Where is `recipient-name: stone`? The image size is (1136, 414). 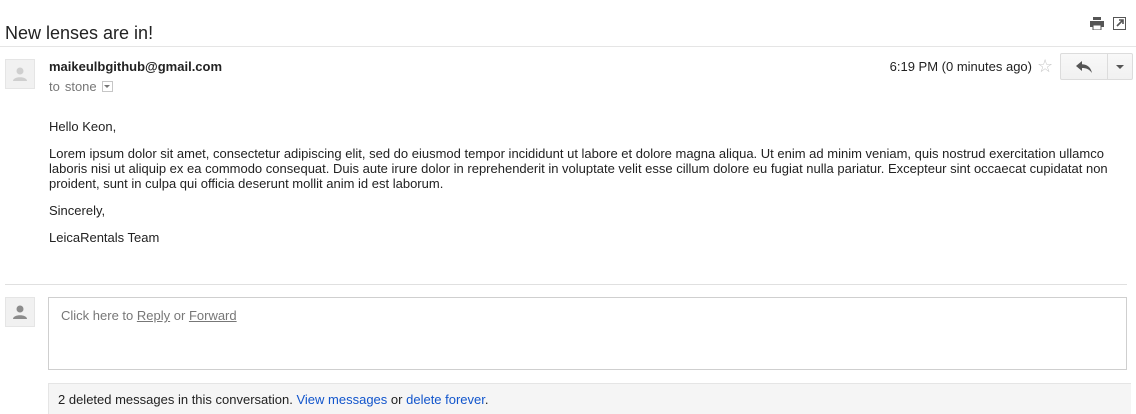
recipient-name: stone is located at coordinates (80, 86).